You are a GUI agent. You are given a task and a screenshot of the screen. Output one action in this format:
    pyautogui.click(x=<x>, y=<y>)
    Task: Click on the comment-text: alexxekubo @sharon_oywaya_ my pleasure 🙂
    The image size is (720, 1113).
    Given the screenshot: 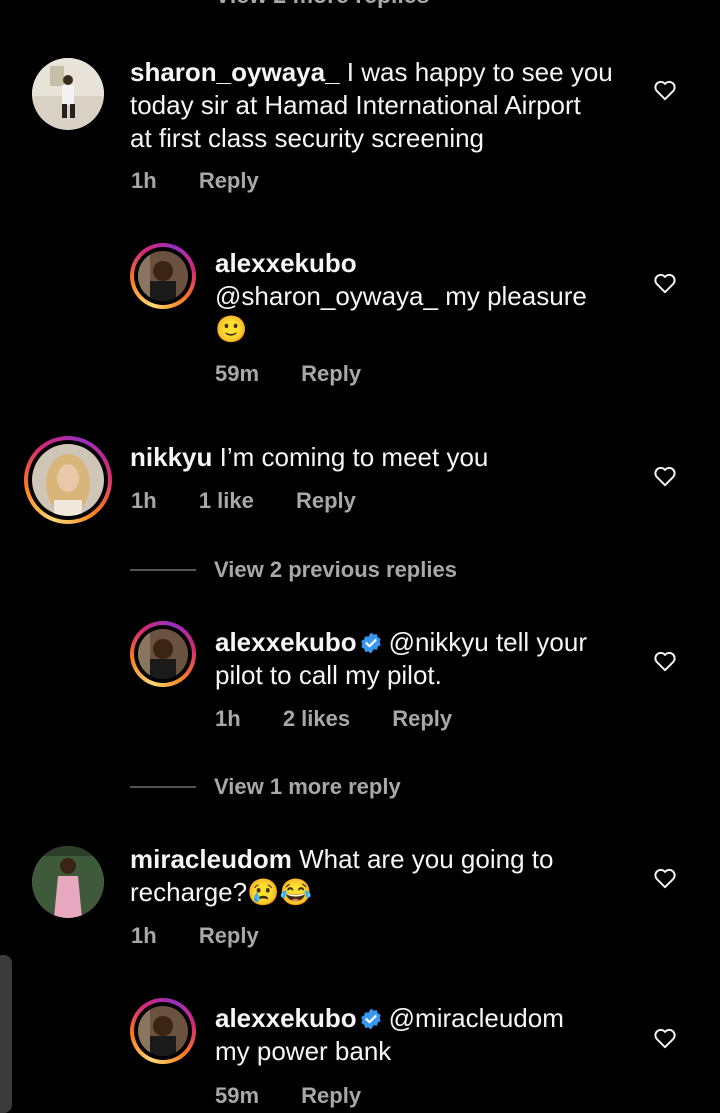 What is the action you would take?
    pyautogui.click(x=425, y=296)
    